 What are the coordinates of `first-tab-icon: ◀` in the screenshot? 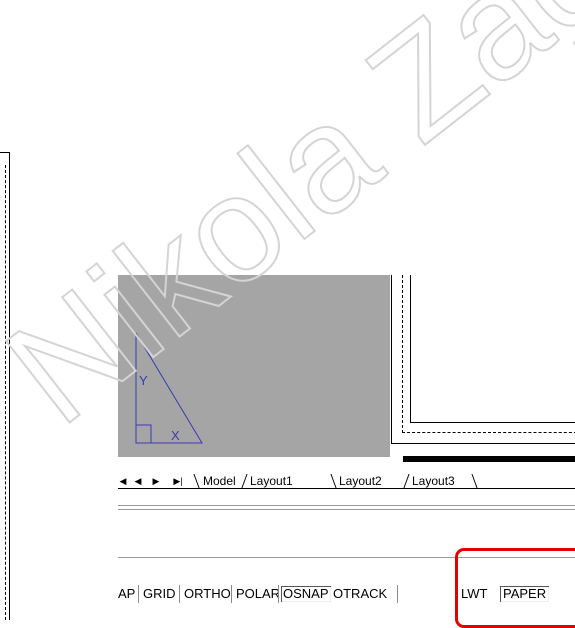 It's located at (123, 481).